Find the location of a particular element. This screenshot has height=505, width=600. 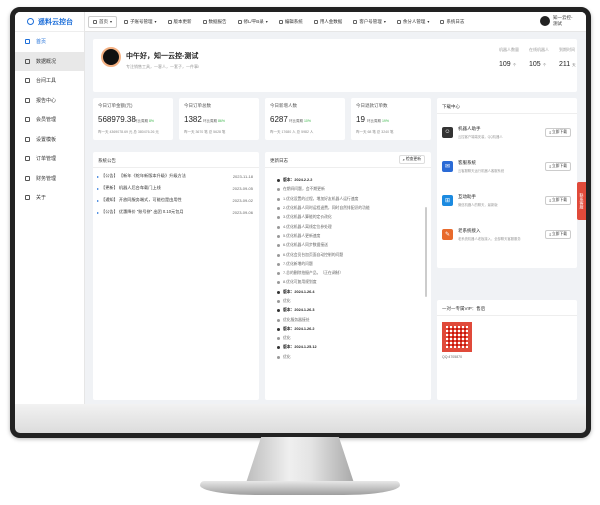

sidebar-item-tools: 台间工具 is located at coordinates (49, 81).